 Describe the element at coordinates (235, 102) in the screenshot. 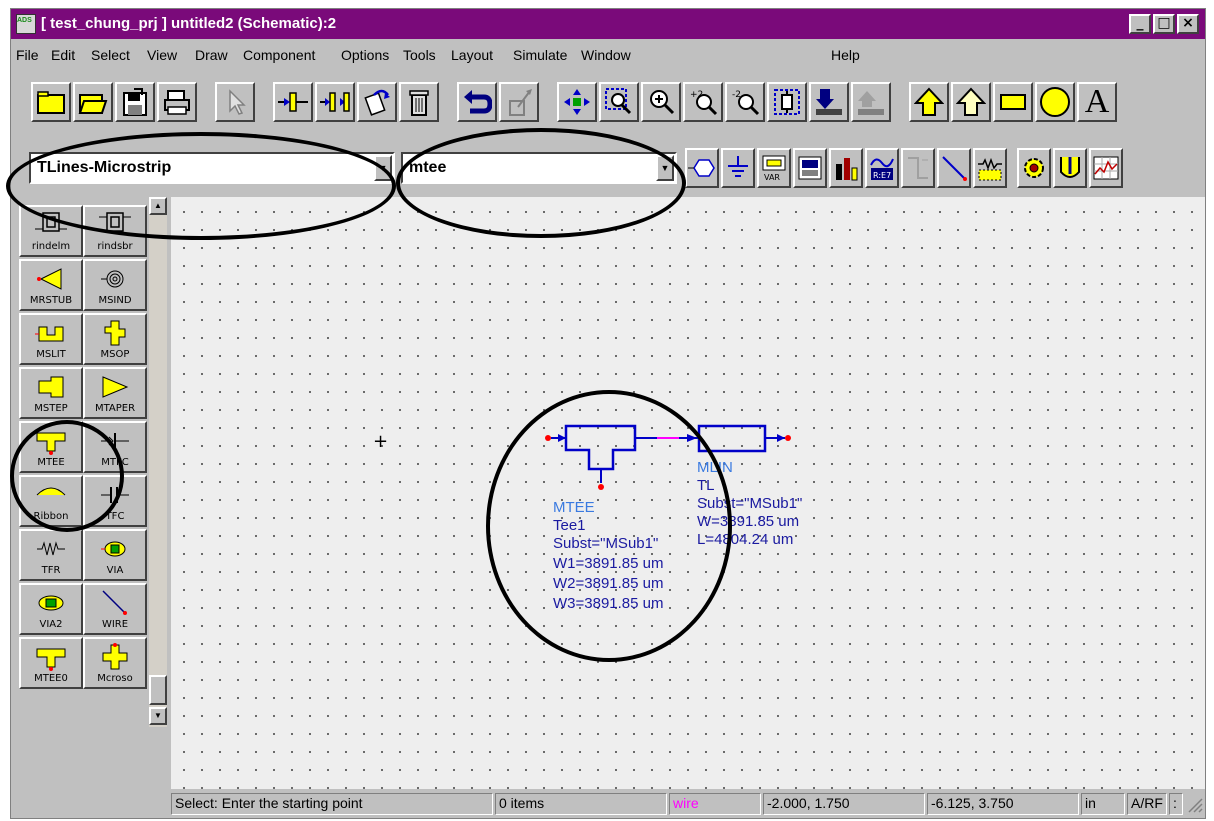

I see `select-arrow-icon` at that location.